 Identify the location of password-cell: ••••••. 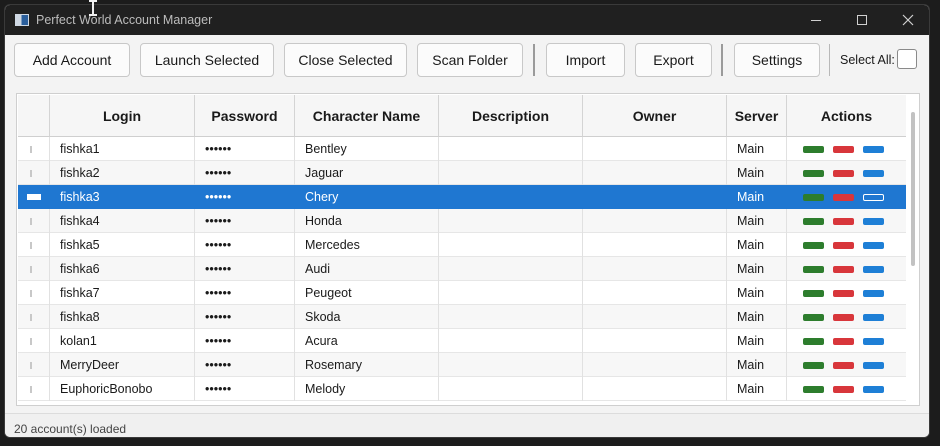
(245, 365).